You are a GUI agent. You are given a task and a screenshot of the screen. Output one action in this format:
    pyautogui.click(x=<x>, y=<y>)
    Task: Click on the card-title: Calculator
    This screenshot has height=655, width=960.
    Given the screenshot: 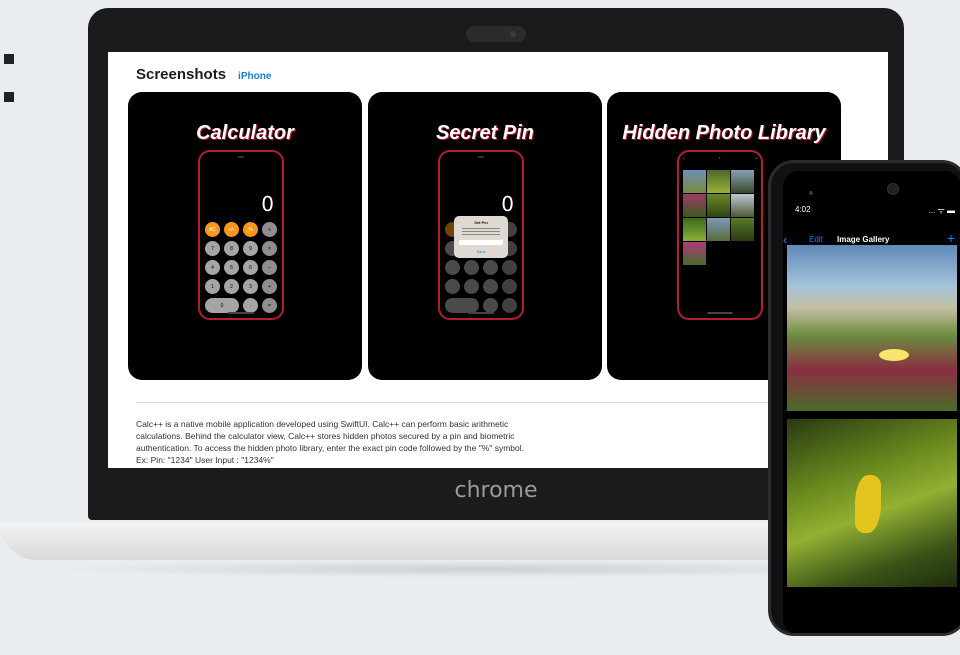 What is the action you would take?
    pyautogui.click(x=245, y=133)
    